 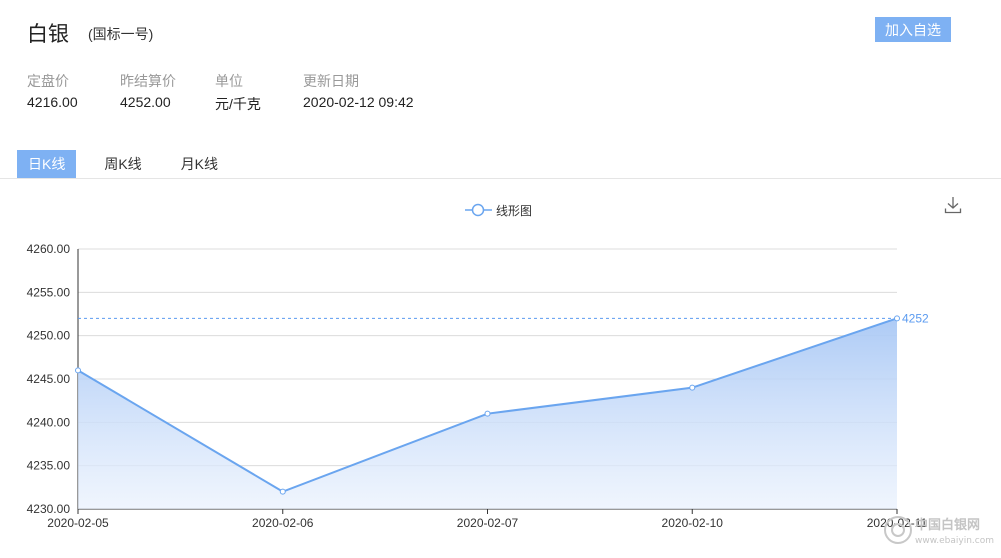 I want to click on svg-text: www.ebaiyin.com, so click(x=954, y=541).